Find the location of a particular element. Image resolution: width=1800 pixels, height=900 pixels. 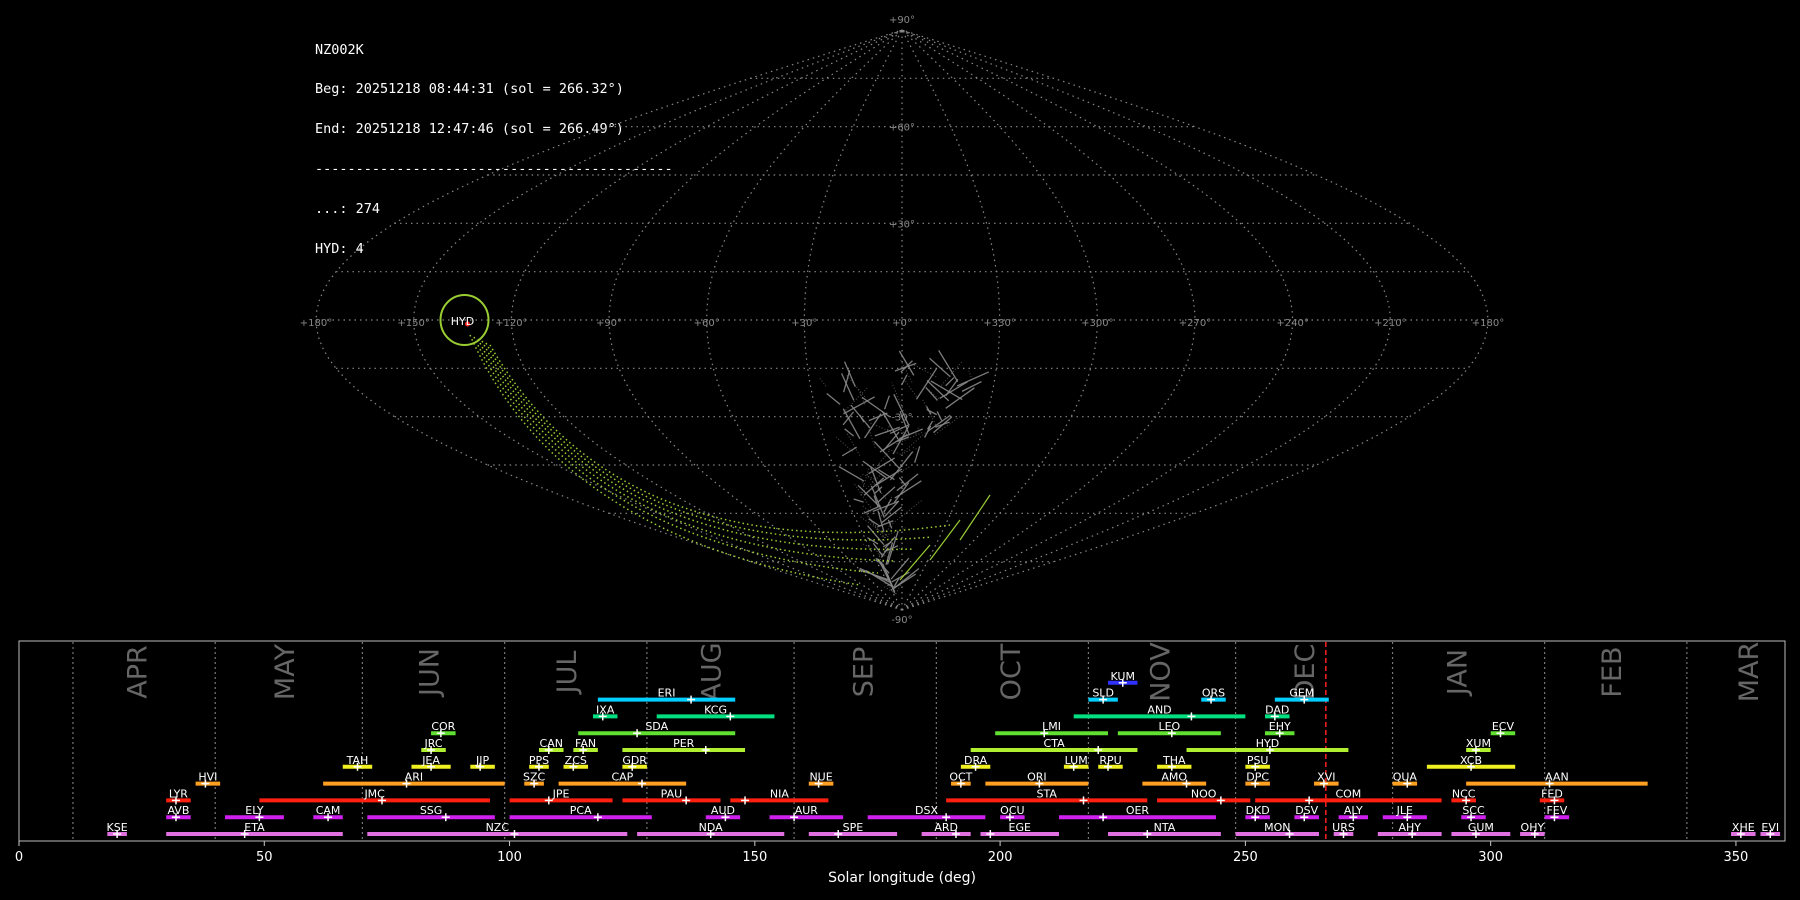

month-label: AUG is located at coordinates (712, 671).